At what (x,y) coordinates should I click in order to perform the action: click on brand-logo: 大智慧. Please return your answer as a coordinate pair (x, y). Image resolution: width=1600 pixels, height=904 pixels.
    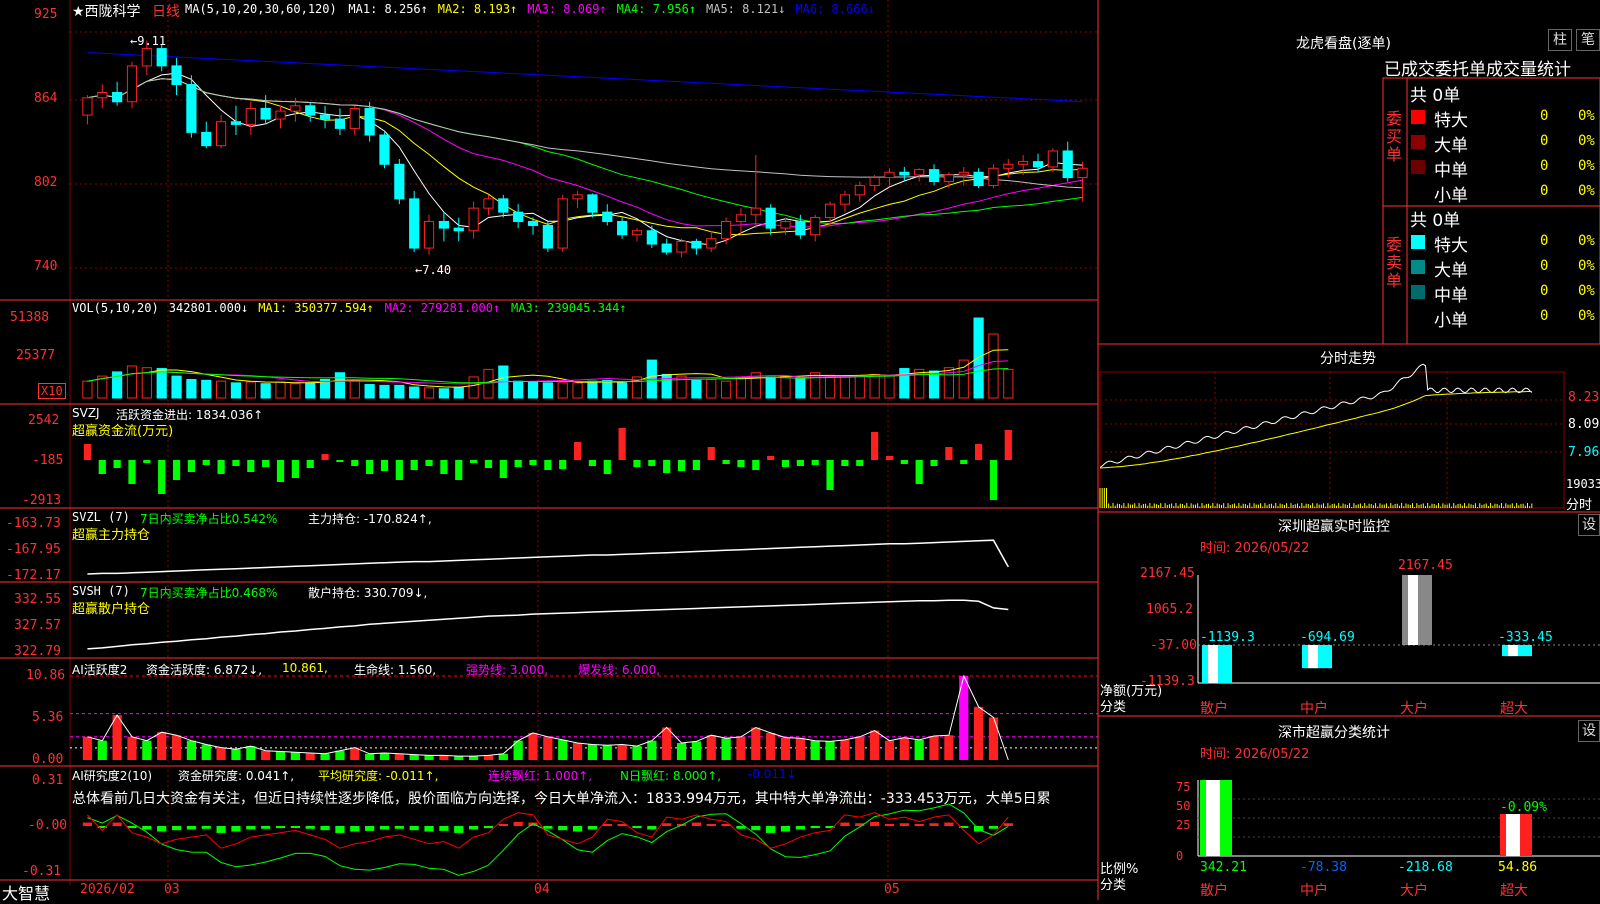
    Looking at the image, I should click on (26, 893).